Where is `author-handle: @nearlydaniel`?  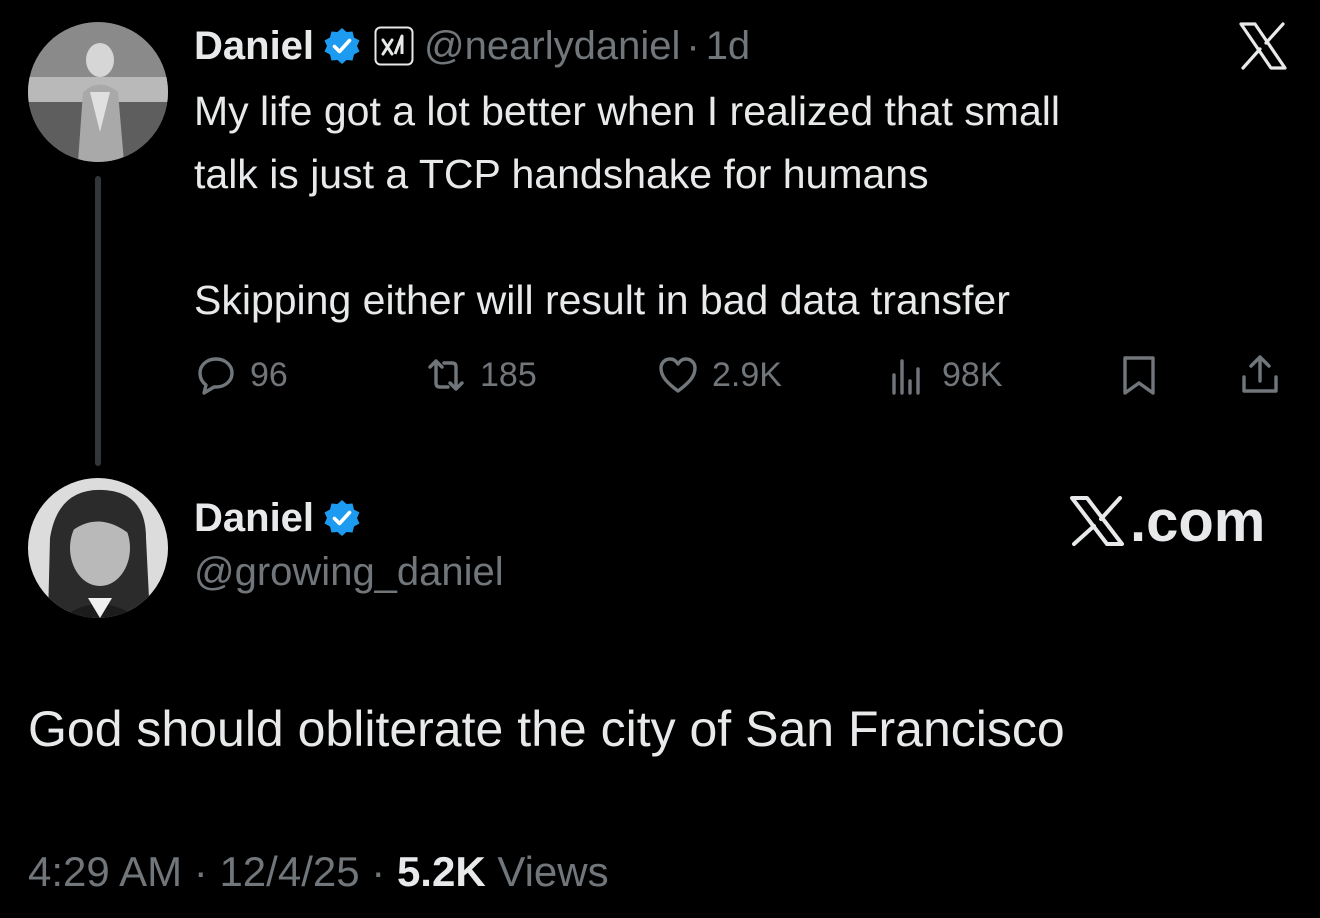 author-handle: @nearlydaniel is located at coordinates (552, 46).